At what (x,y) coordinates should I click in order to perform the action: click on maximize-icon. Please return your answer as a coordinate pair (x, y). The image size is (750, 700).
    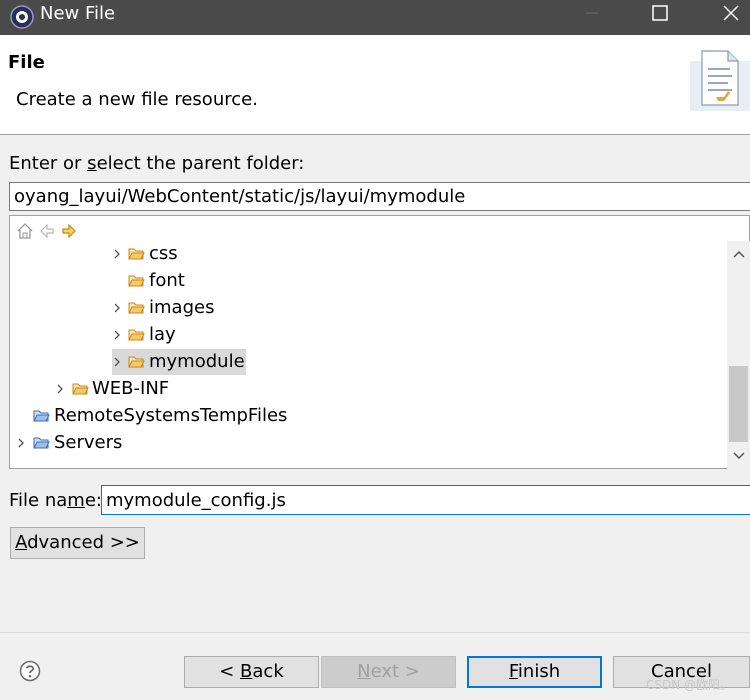
    Looking at the image, I should click on (660, 13).